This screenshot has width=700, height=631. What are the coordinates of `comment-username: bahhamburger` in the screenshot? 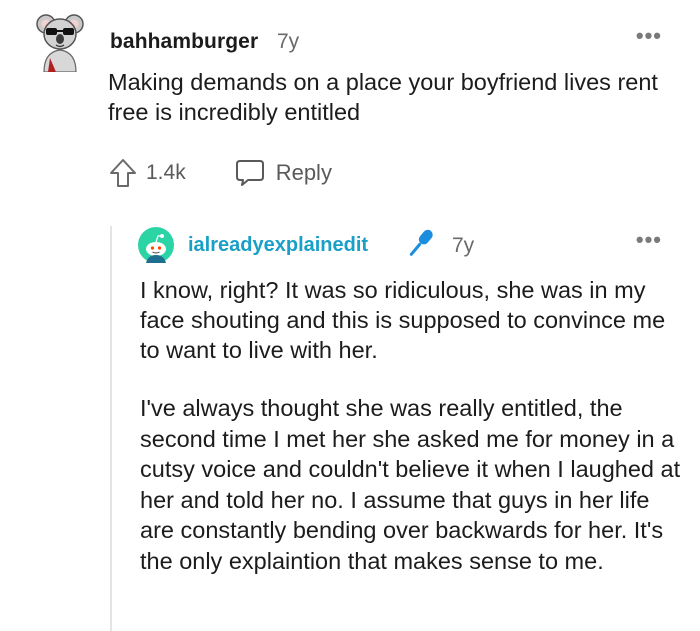 It's located at (184, 42).